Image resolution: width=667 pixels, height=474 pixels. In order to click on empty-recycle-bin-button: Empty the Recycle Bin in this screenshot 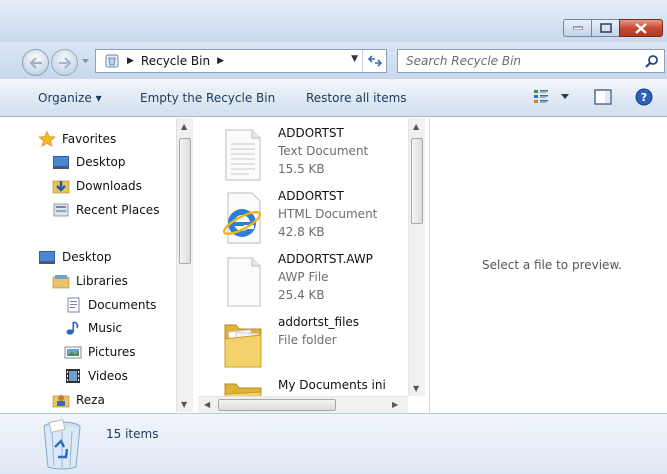, I will do `click(207, 98)`.